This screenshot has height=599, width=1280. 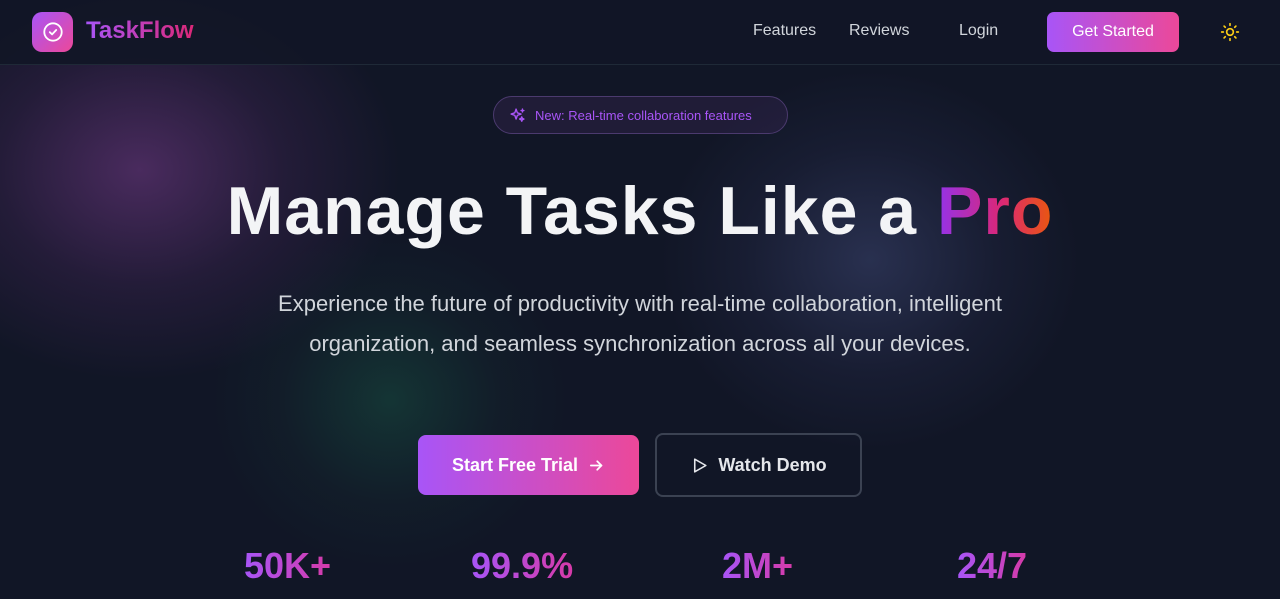 I want to click on app-logo-text: TaskFlow, so click(x=140, y=31).